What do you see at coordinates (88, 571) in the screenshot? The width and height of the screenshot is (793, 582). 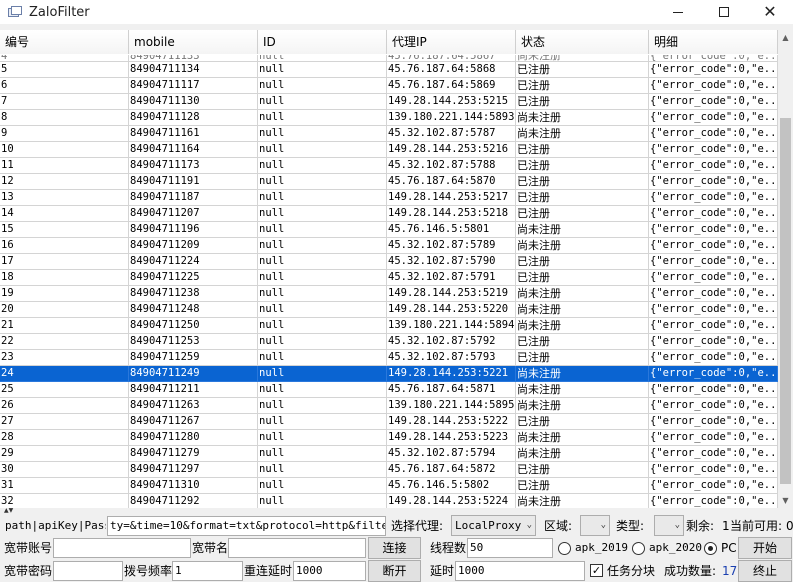 I see `broadband-password-input` at bounding box center [88, 571].